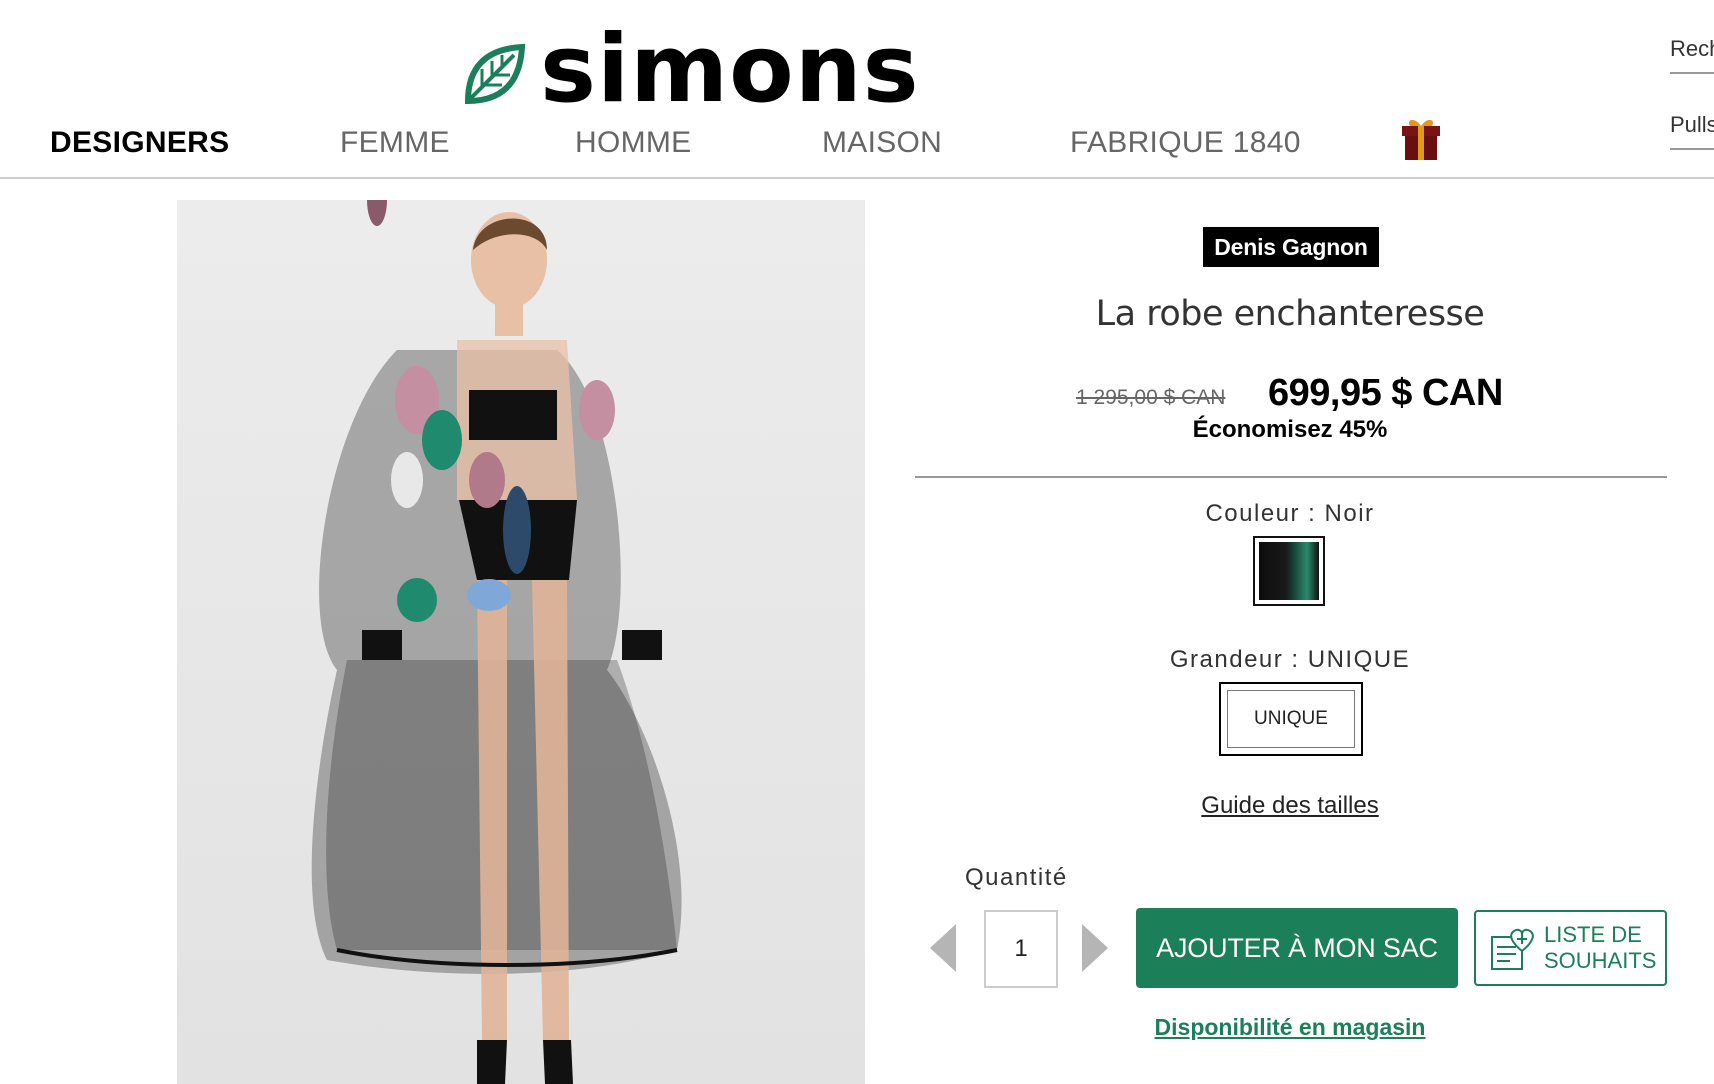 The height and width of the screenshot is (1084, 1714). What do you see at coordinates (1421, 138) in the screenshot?
I see `gift-icon` at bounding box center [1421, 138].